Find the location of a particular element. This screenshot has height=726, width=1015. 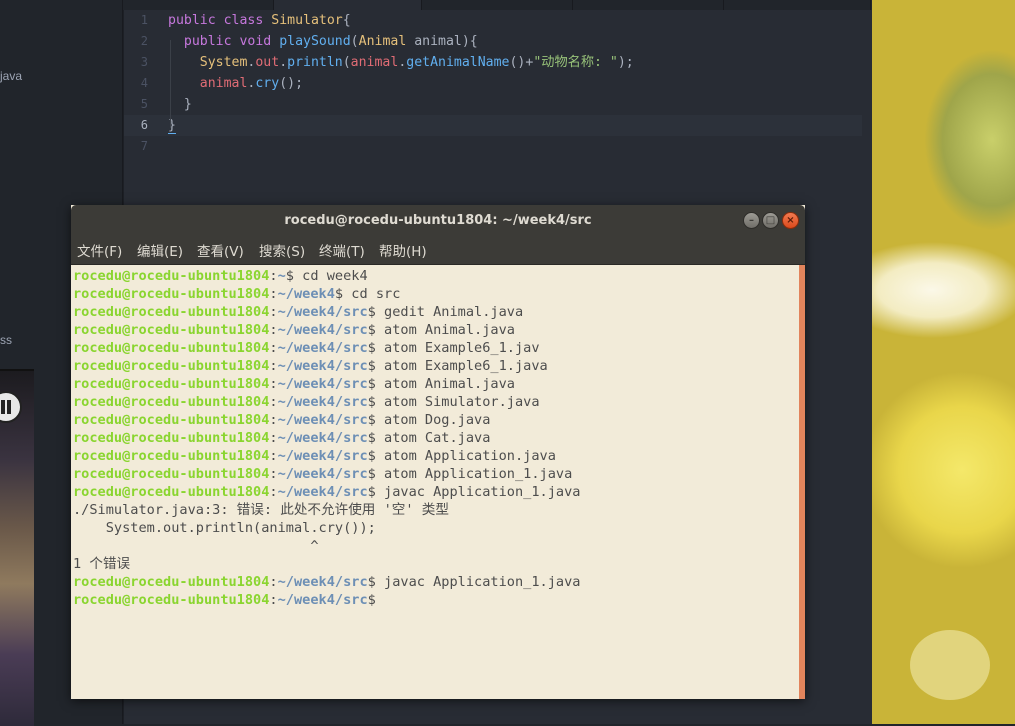

menu-edit: 编辑(E) is located at coordinates (160, 252).